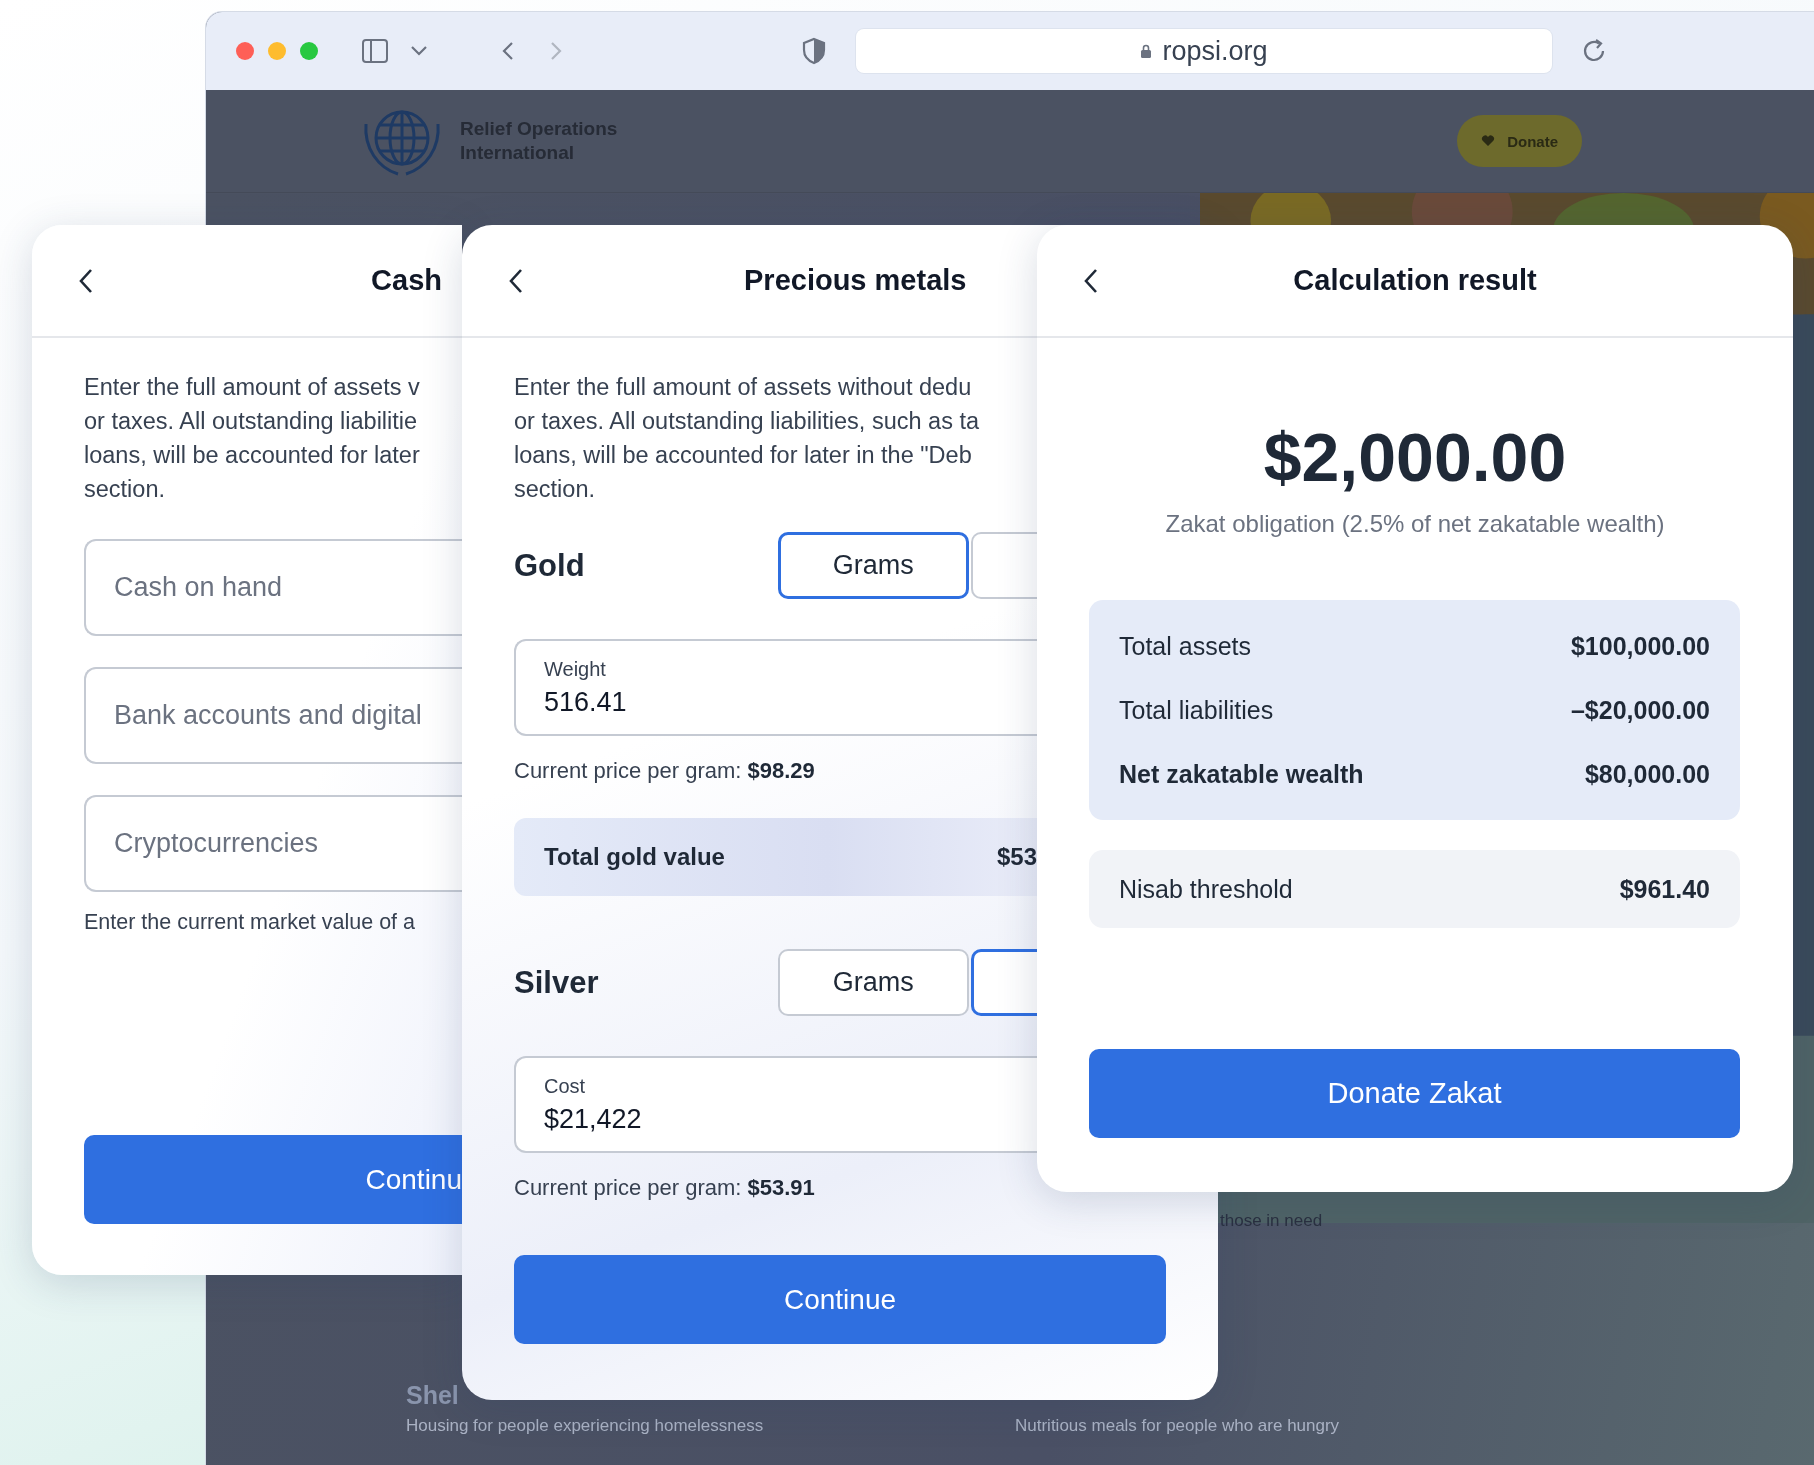 The width and height of the screenshot is (1814, 1465). Describe the element at coordinates (557, 982) in the screenshot. I see `section-heading: Silver` at that location.